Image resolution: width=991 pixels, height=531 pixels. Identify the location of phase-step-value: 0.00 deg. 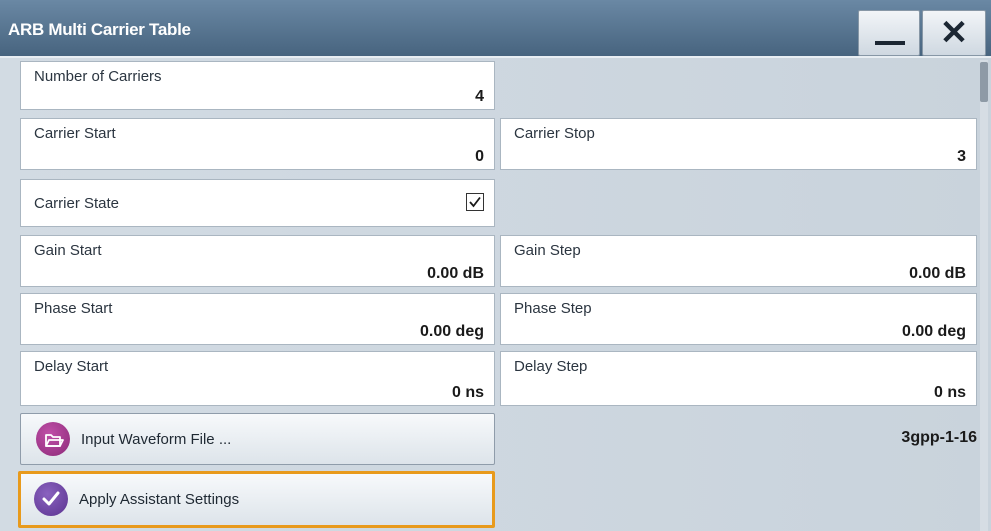
(933, 331).